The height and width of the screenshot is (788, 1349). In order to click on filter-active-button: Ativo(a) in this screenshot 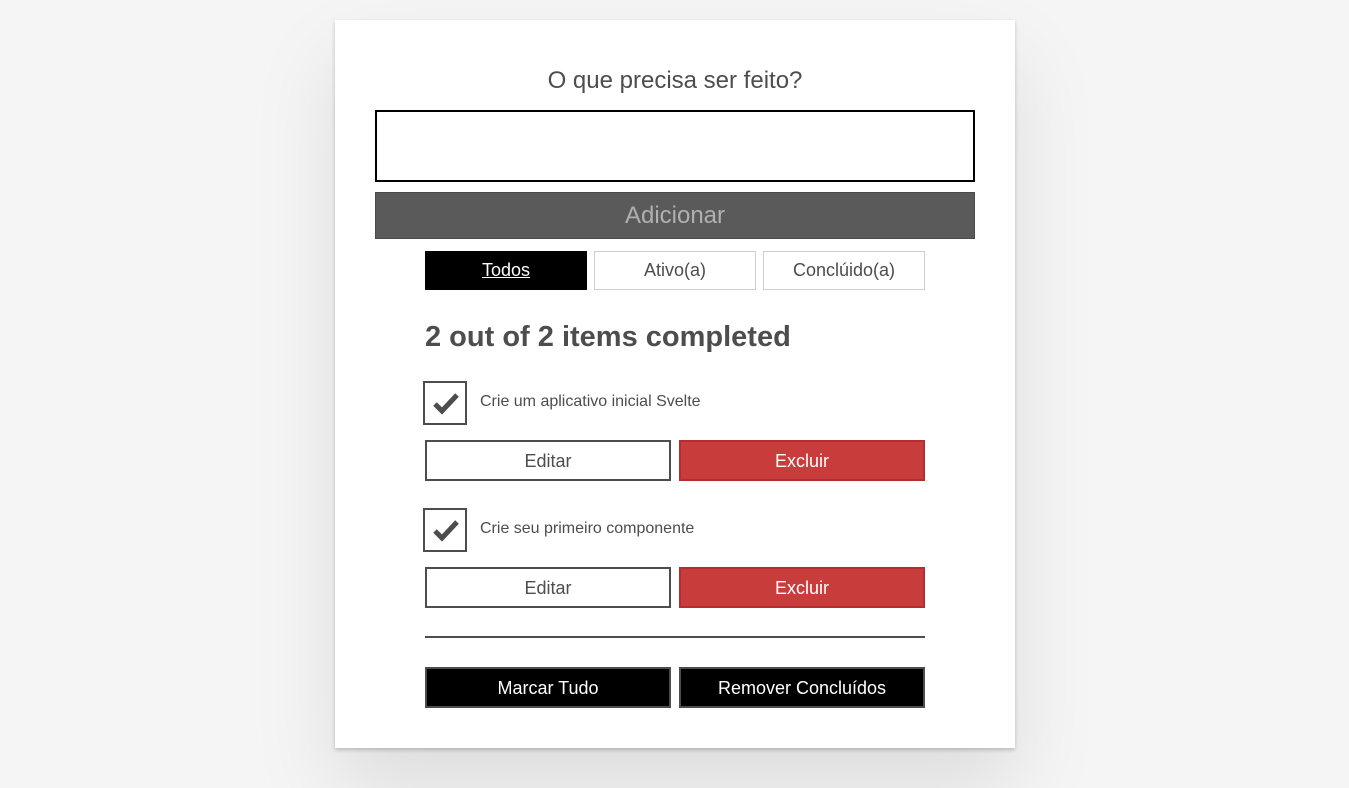, I will do `click(675, 270)`.